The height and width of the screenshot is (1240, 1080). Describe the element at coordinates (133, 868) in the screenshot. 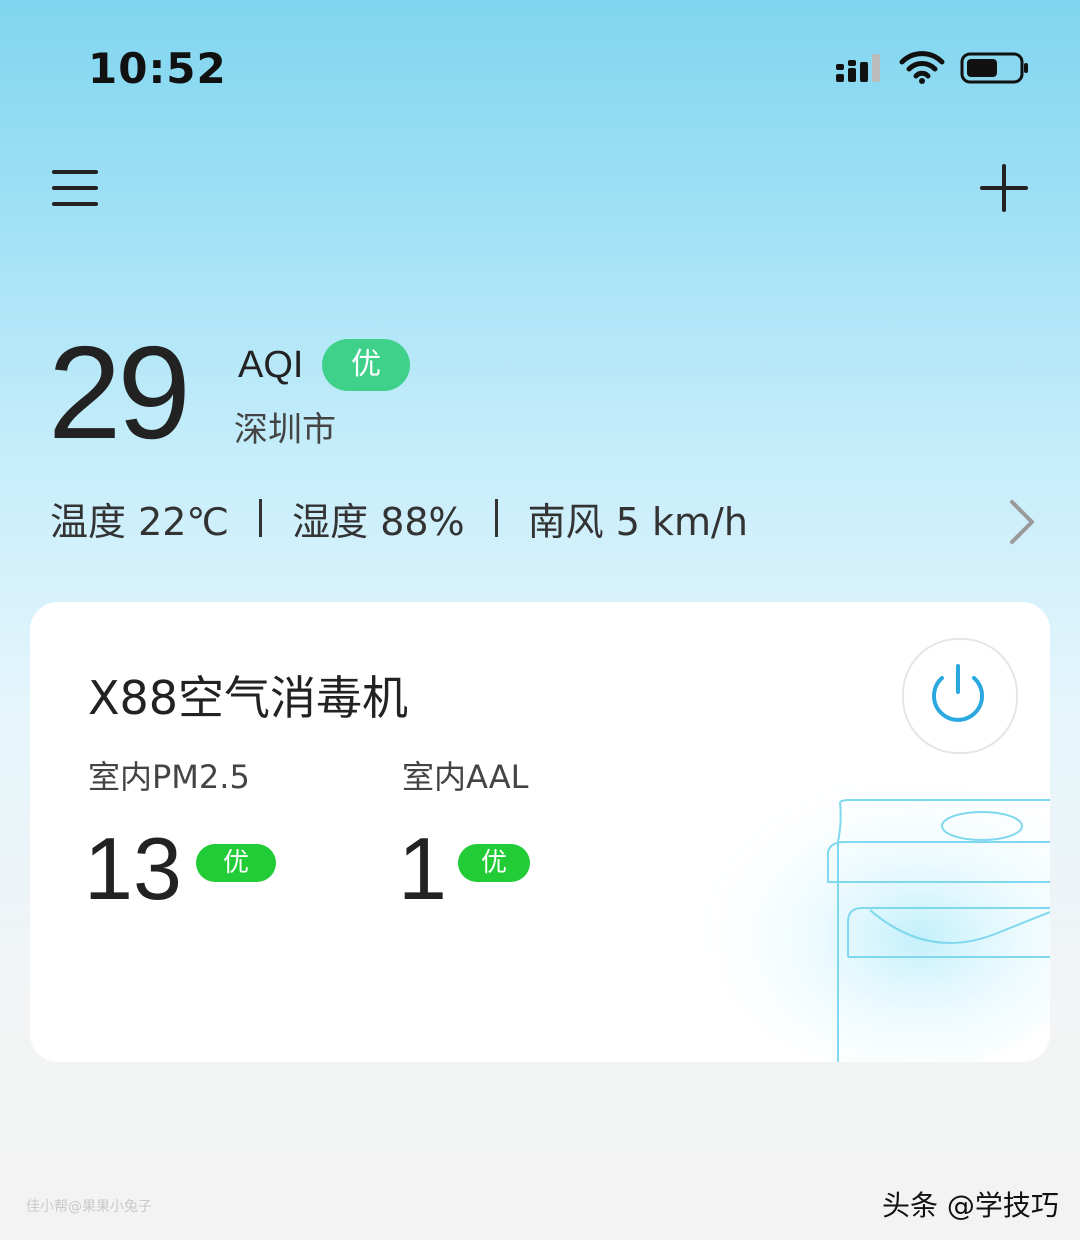

I see `pm25-value: 13` at that location.